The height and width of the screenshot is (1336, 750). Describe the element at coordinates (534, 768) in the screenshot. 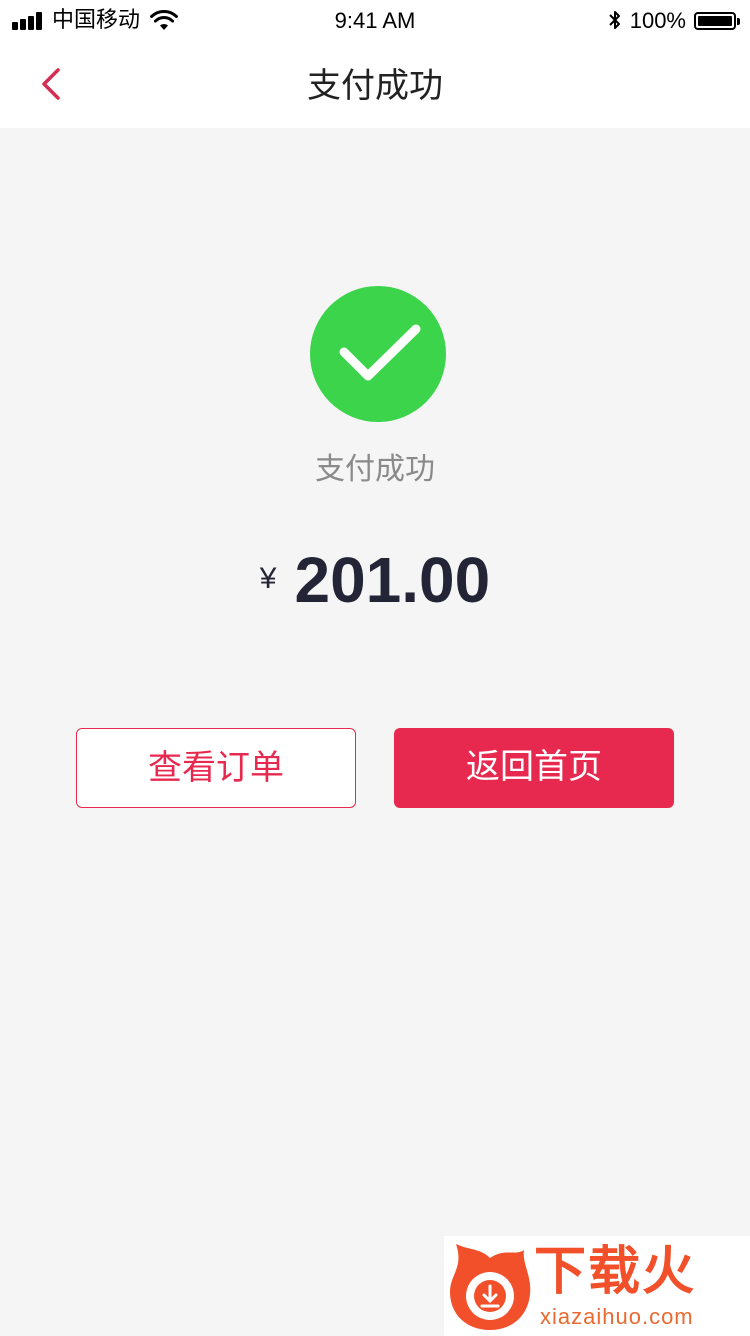

I see `back-home-button: 返回首页` at that location.